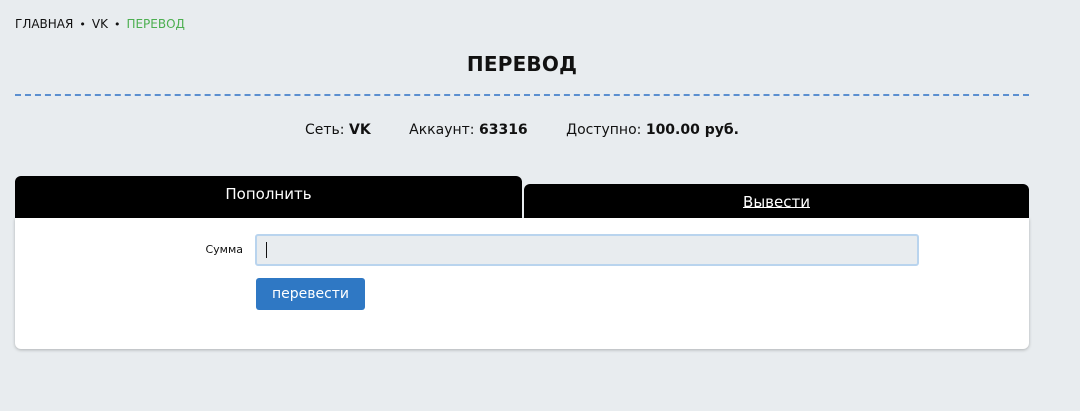 This screenshot has height=411, width=1080. I want to click on breadcrumb-vk-link: VK, so click(100, 24).